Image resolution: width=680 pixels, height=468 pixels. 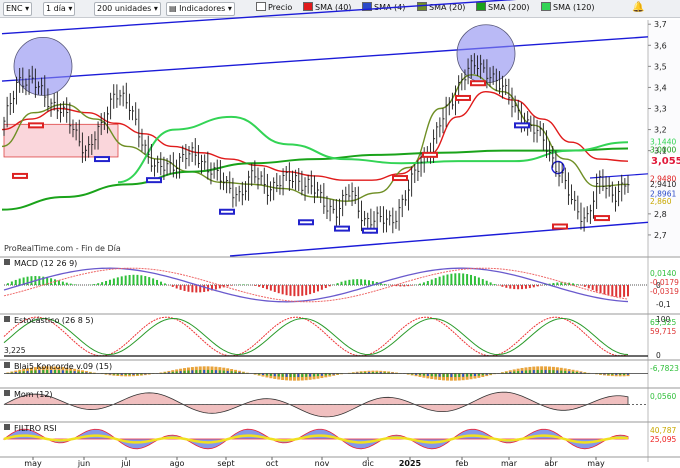 What do you see at coordinates (33, 394) in the screenshot?
I see `panel-title: Mom (12)` at bounding box center [33, 394].